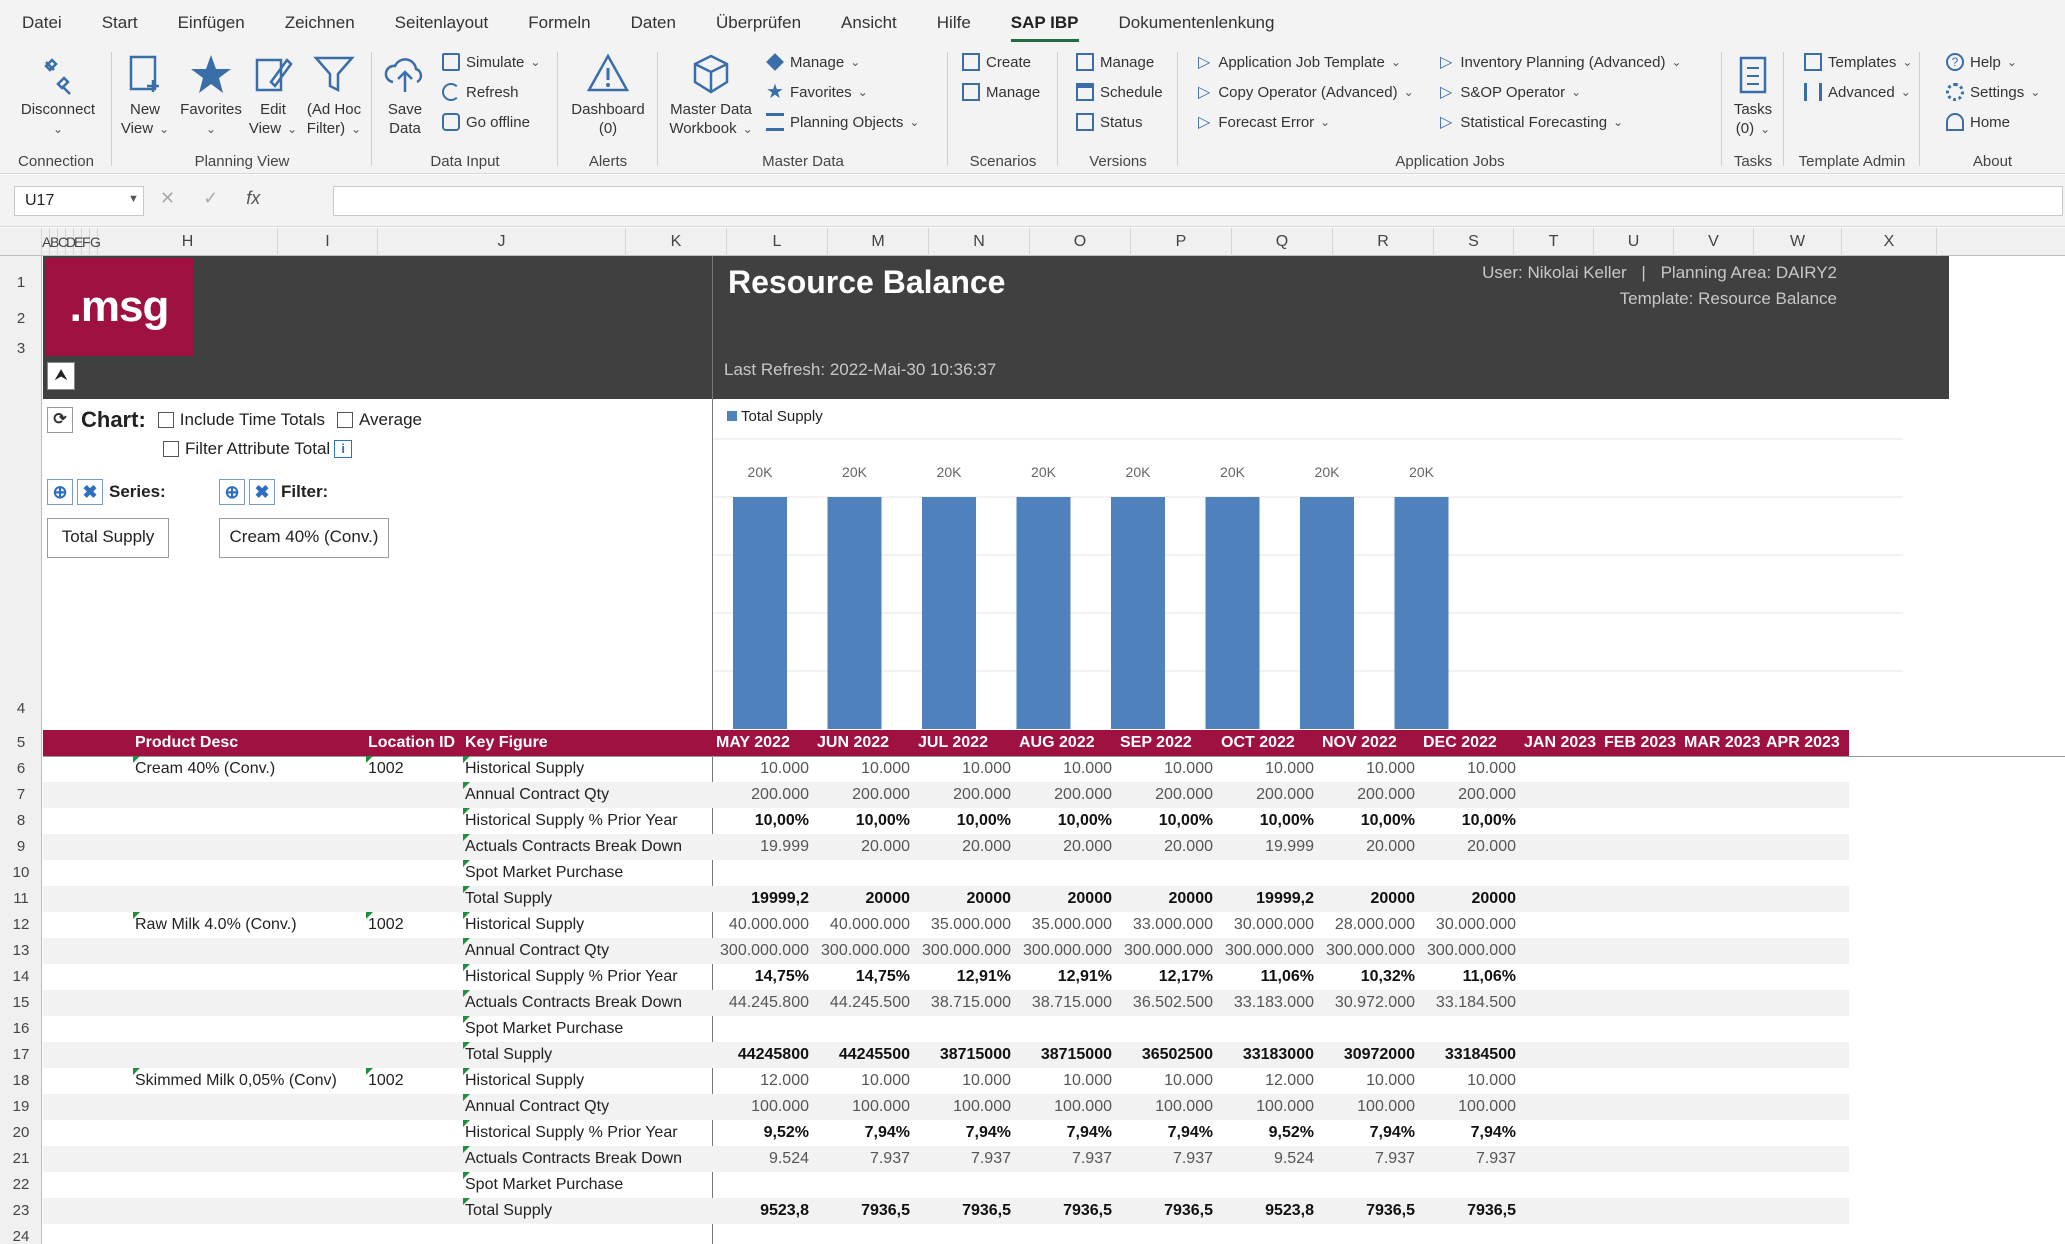  I want to click on product-desc-cell: Raw Milk 4.0% (Conv.), so click(216, 925).